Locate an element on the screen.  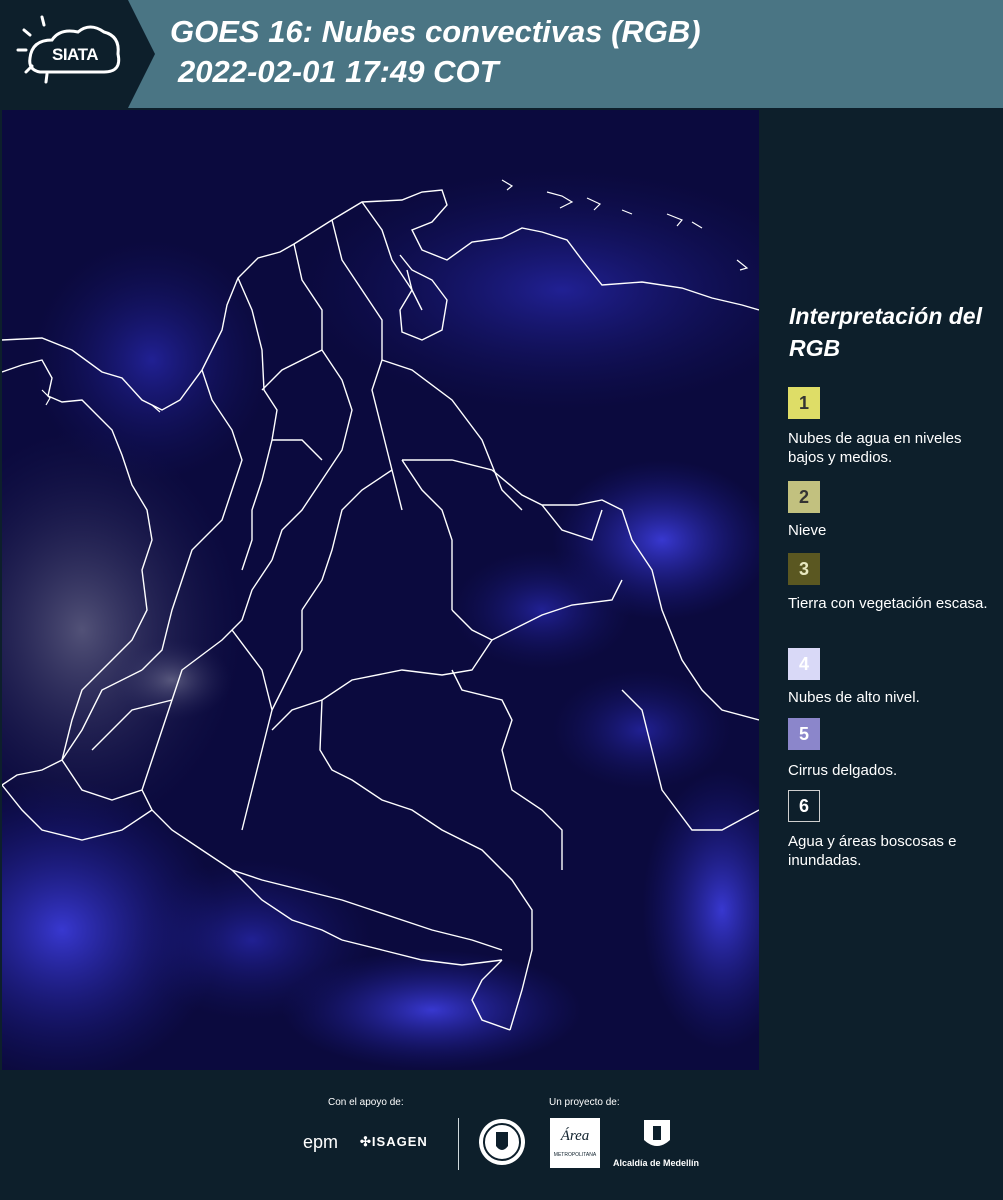
page-timestamp: 2022-02-01 17:49 COT is located at coordinates (338, 71).